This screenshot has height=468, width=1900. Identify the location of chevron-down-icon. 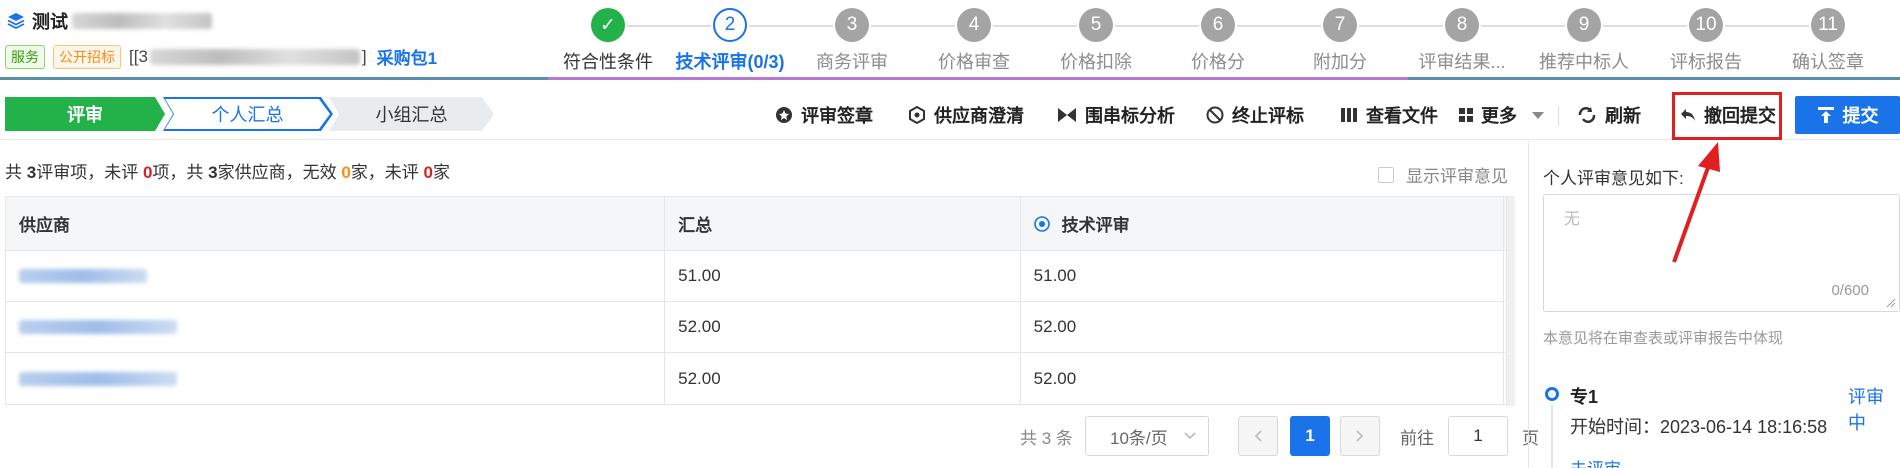
(1190, 436).